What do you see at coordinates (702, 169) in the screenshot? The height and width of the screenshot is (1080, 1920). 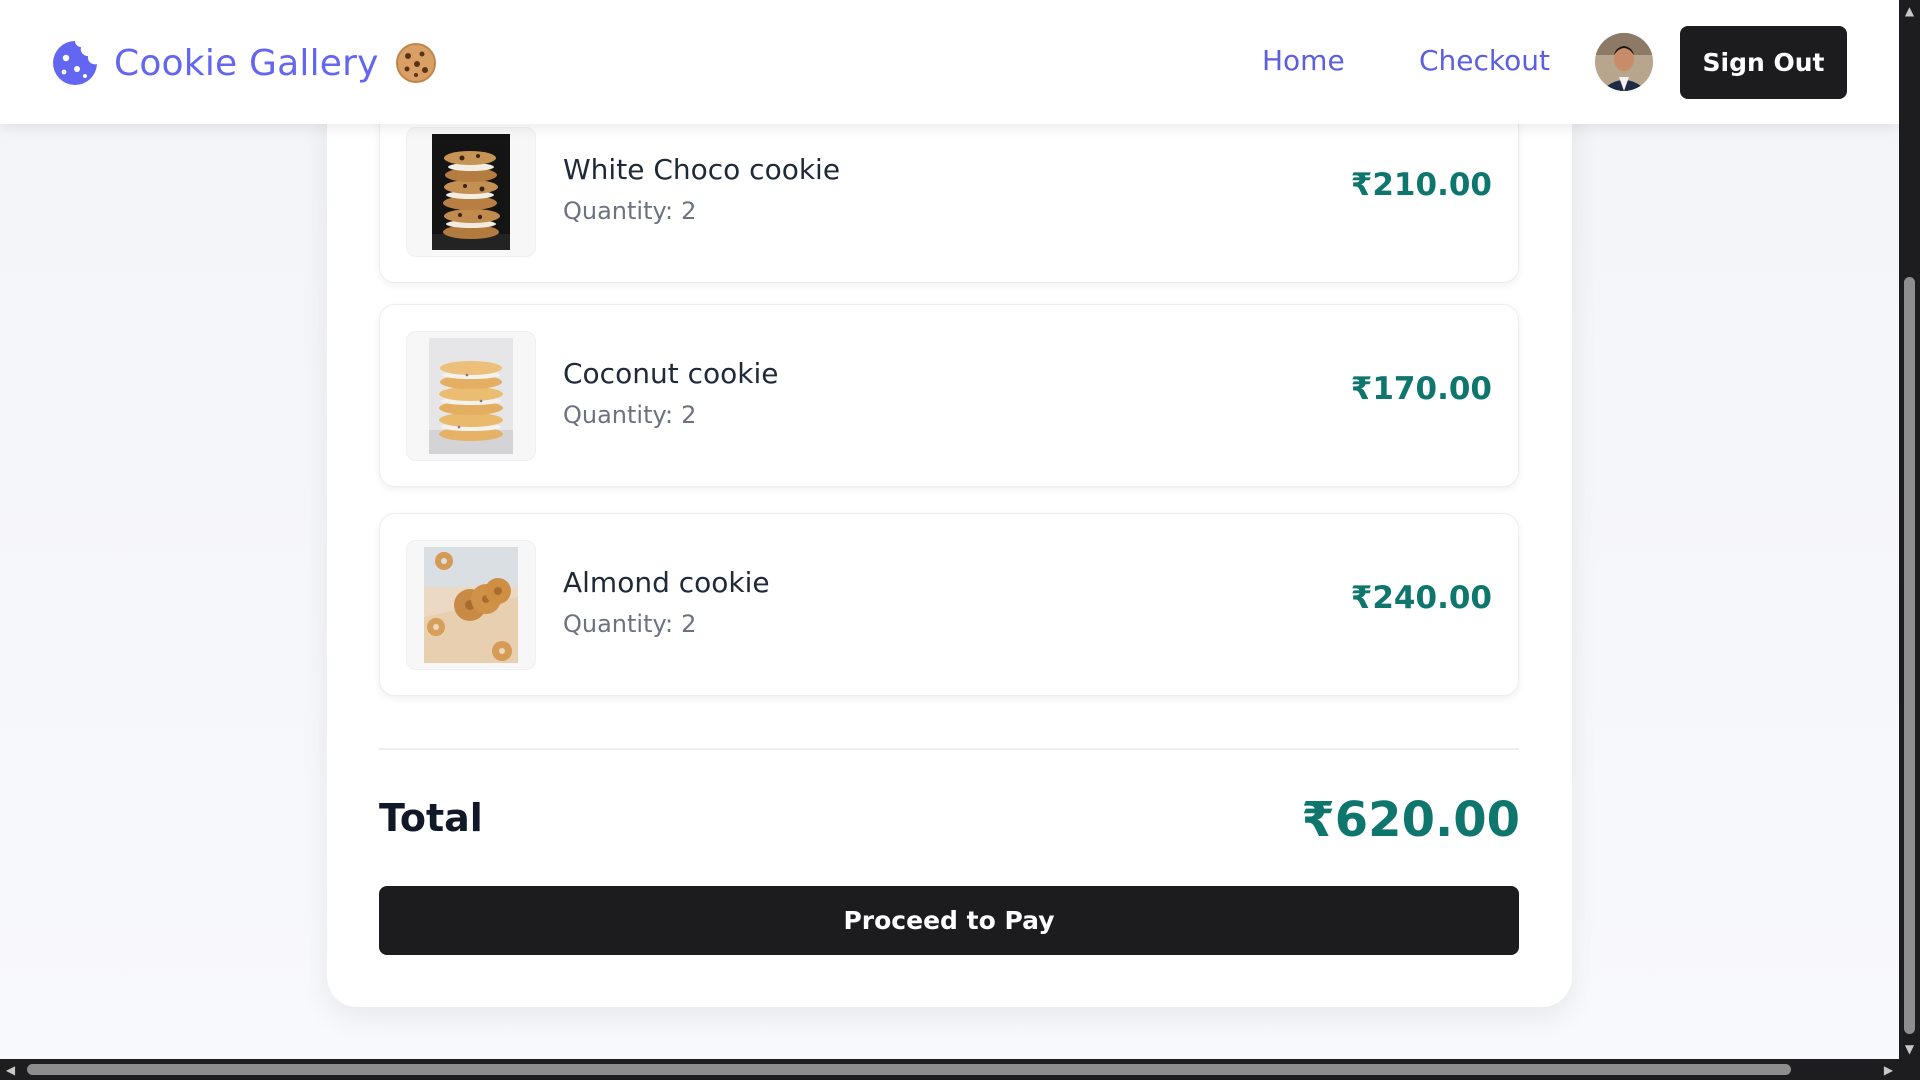 I see `item-name: White Choco cookie` at bounding box center [702, 169].